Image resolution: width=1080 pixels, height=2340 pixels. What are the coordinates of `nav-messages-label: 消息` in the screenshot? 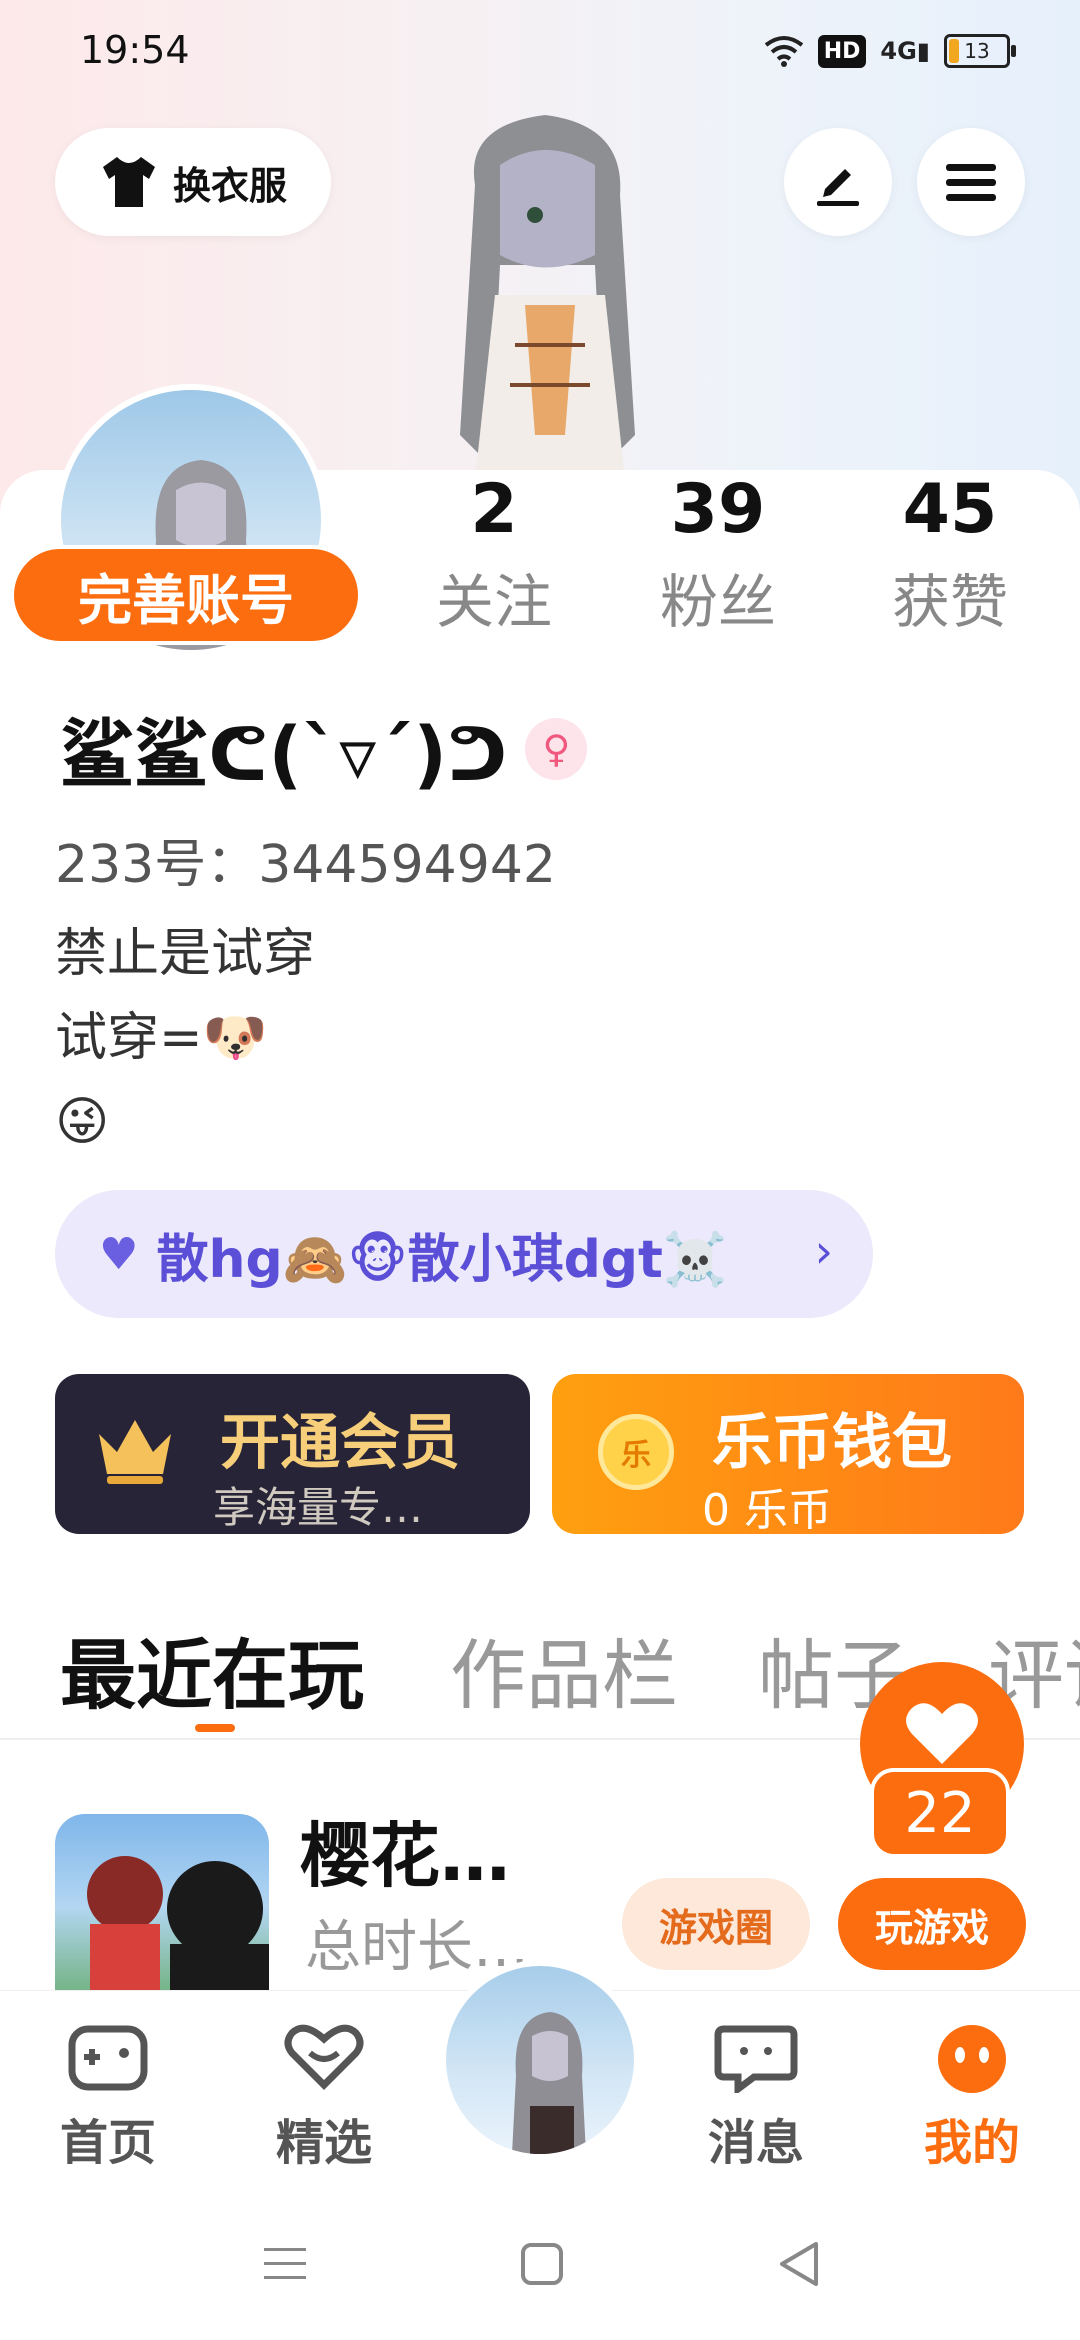 It's located at (755, 2143).